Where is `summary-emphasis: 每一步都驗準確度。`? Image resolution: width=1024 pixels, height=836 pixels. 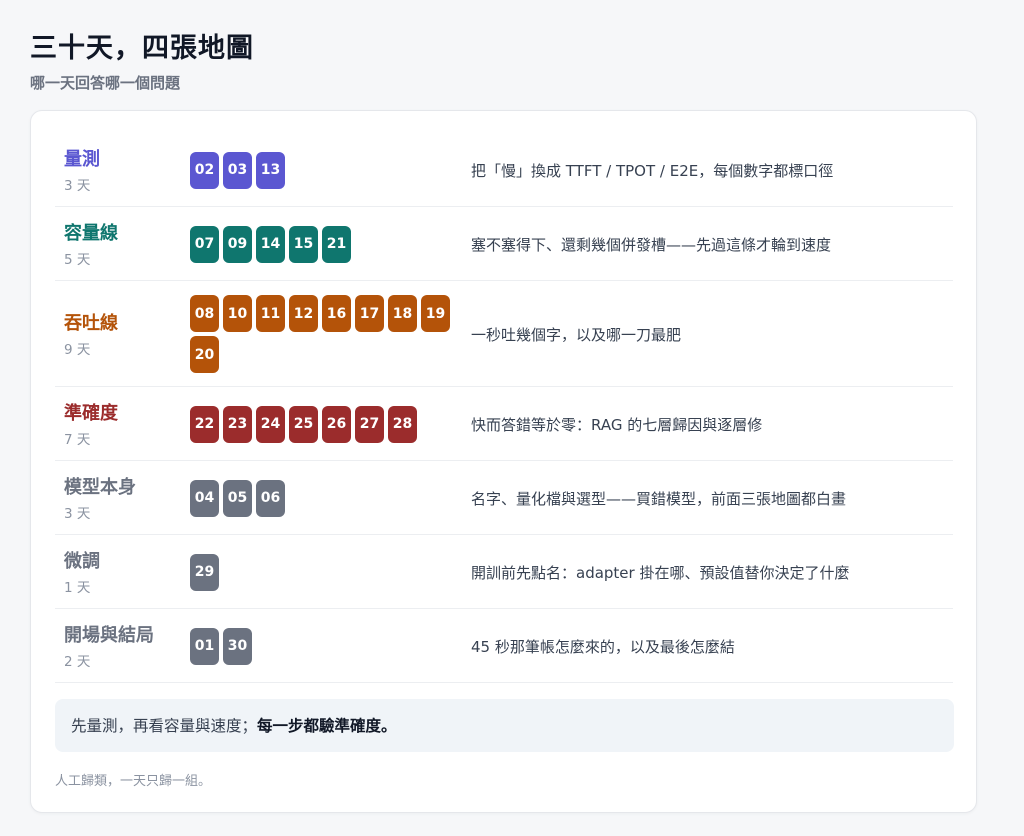
summary-emphasis: 每一步都驗準確度。 is located at coordinates (327, 726).